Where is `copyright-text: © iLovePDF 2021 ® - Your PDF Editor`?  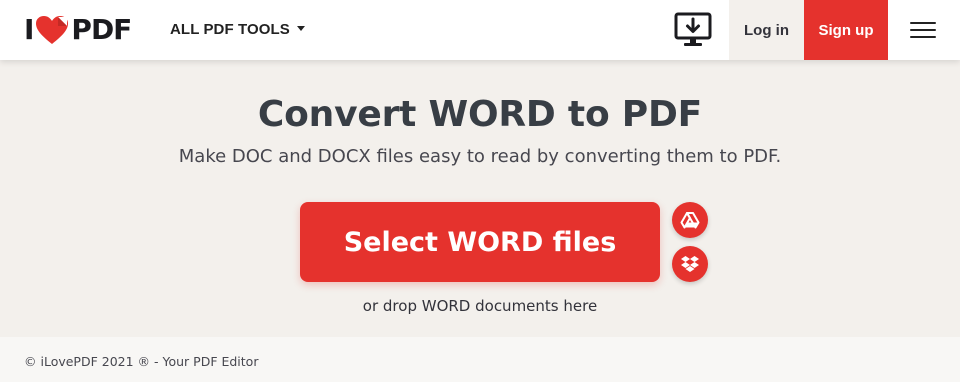
copyright-text: © iLovePDF 2021 ® - Your PDF Editor is located at coordinates (141, 361).